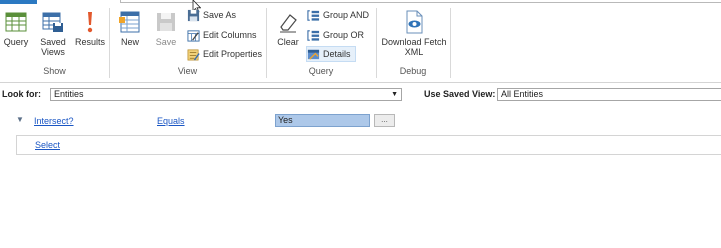 The image size is (721, 248). What do you see at coordinates (414, 47) in the screenshot?
I see `download-fetch-xml-label: Download Fetch XML` at bounding box center [414, 47].